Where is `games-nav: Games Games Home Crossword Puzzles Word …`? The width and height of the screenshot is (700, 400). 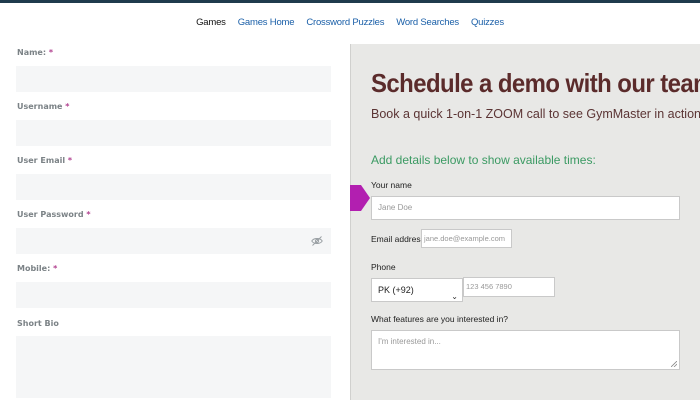 games-nav: Games Games Home Crossword Puzzles Word … is located at coordinates (350, 22).